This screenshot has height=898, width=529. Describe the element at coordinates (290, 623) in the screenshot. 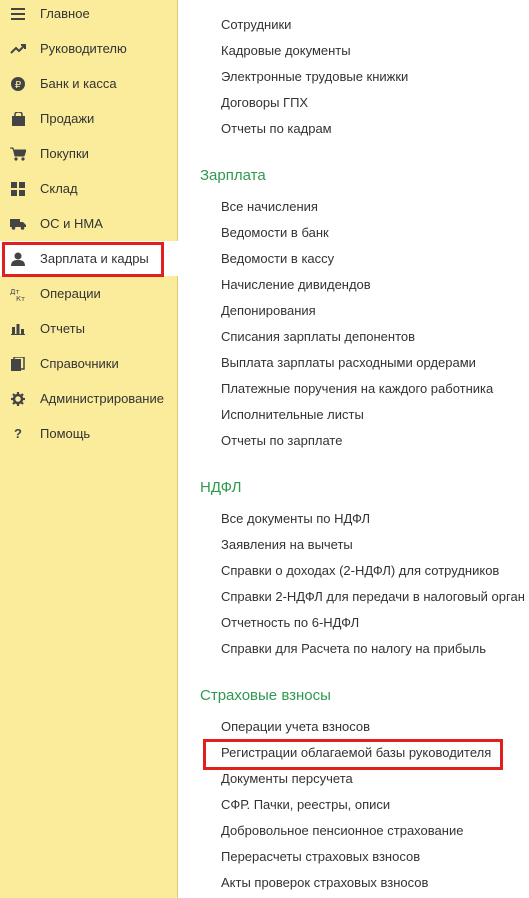

I see `link-6-ndfl-reporting: Отчетность по 6-НДФЛ` at that location.